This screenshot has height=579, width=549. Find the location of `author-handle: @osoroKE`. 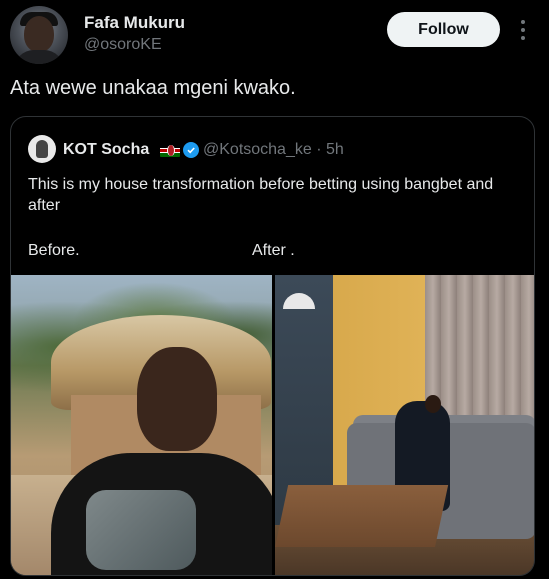

author-handle: @osoroKE is located at coordinates (123, 45).